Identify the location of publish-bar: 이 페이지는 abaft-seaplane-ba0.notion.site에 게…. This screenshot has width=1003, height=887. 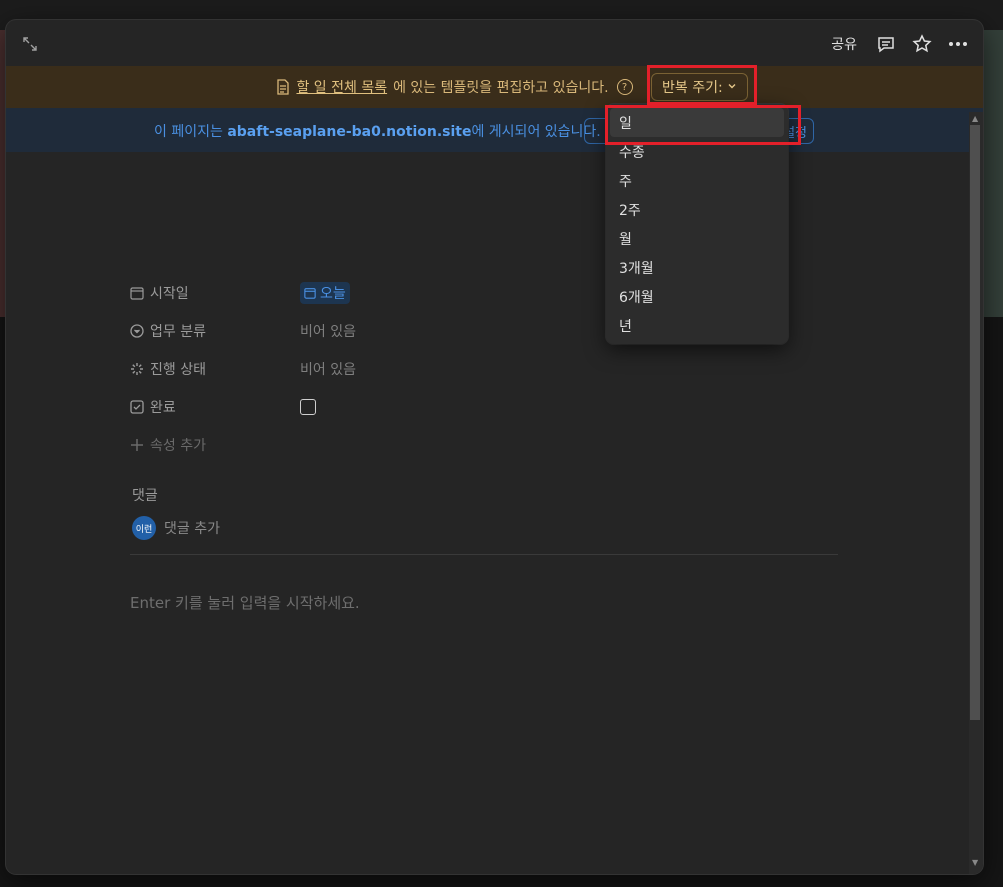
(494, 130).